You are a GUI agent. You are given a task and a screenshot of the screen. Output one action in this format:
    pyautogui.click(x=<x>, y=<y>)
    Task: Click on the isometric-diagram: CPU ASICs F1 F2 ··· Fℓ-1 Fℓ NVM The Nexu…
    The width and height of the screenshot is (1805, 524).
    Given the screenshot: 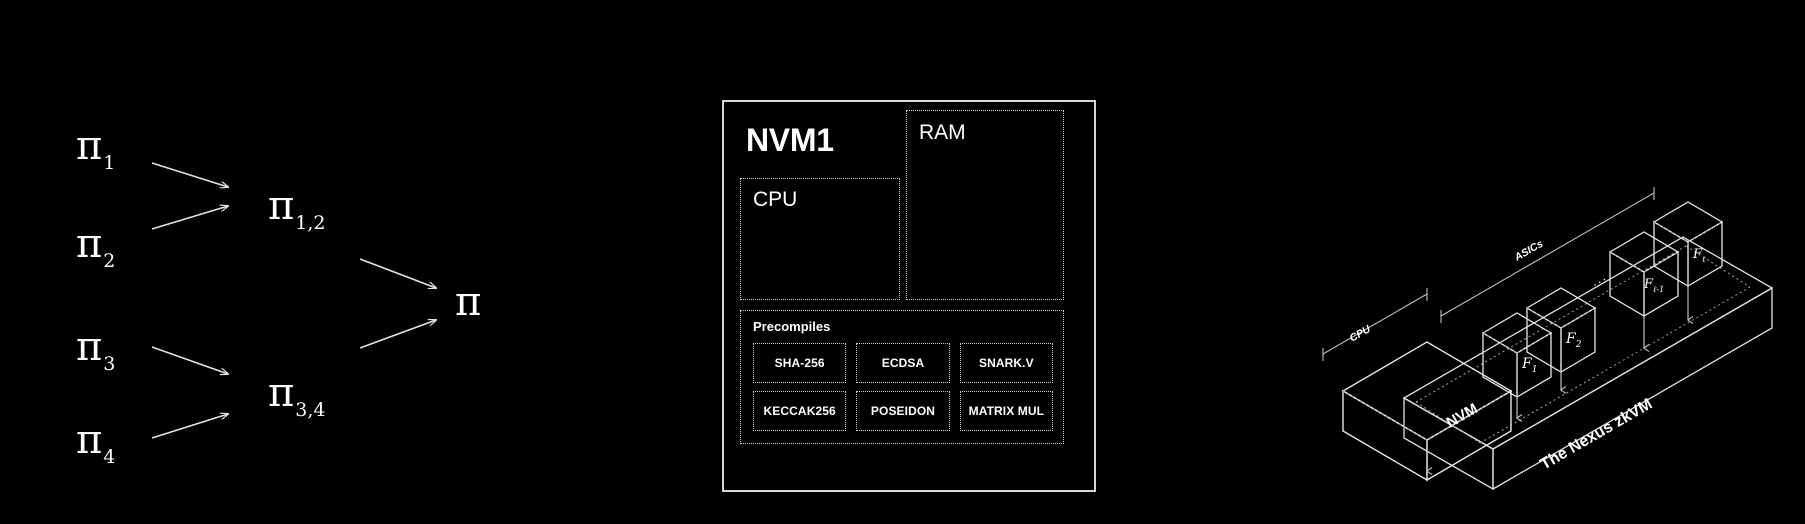 What is the action you would take?
    pyautogui.click(x=1548, y=339)
    